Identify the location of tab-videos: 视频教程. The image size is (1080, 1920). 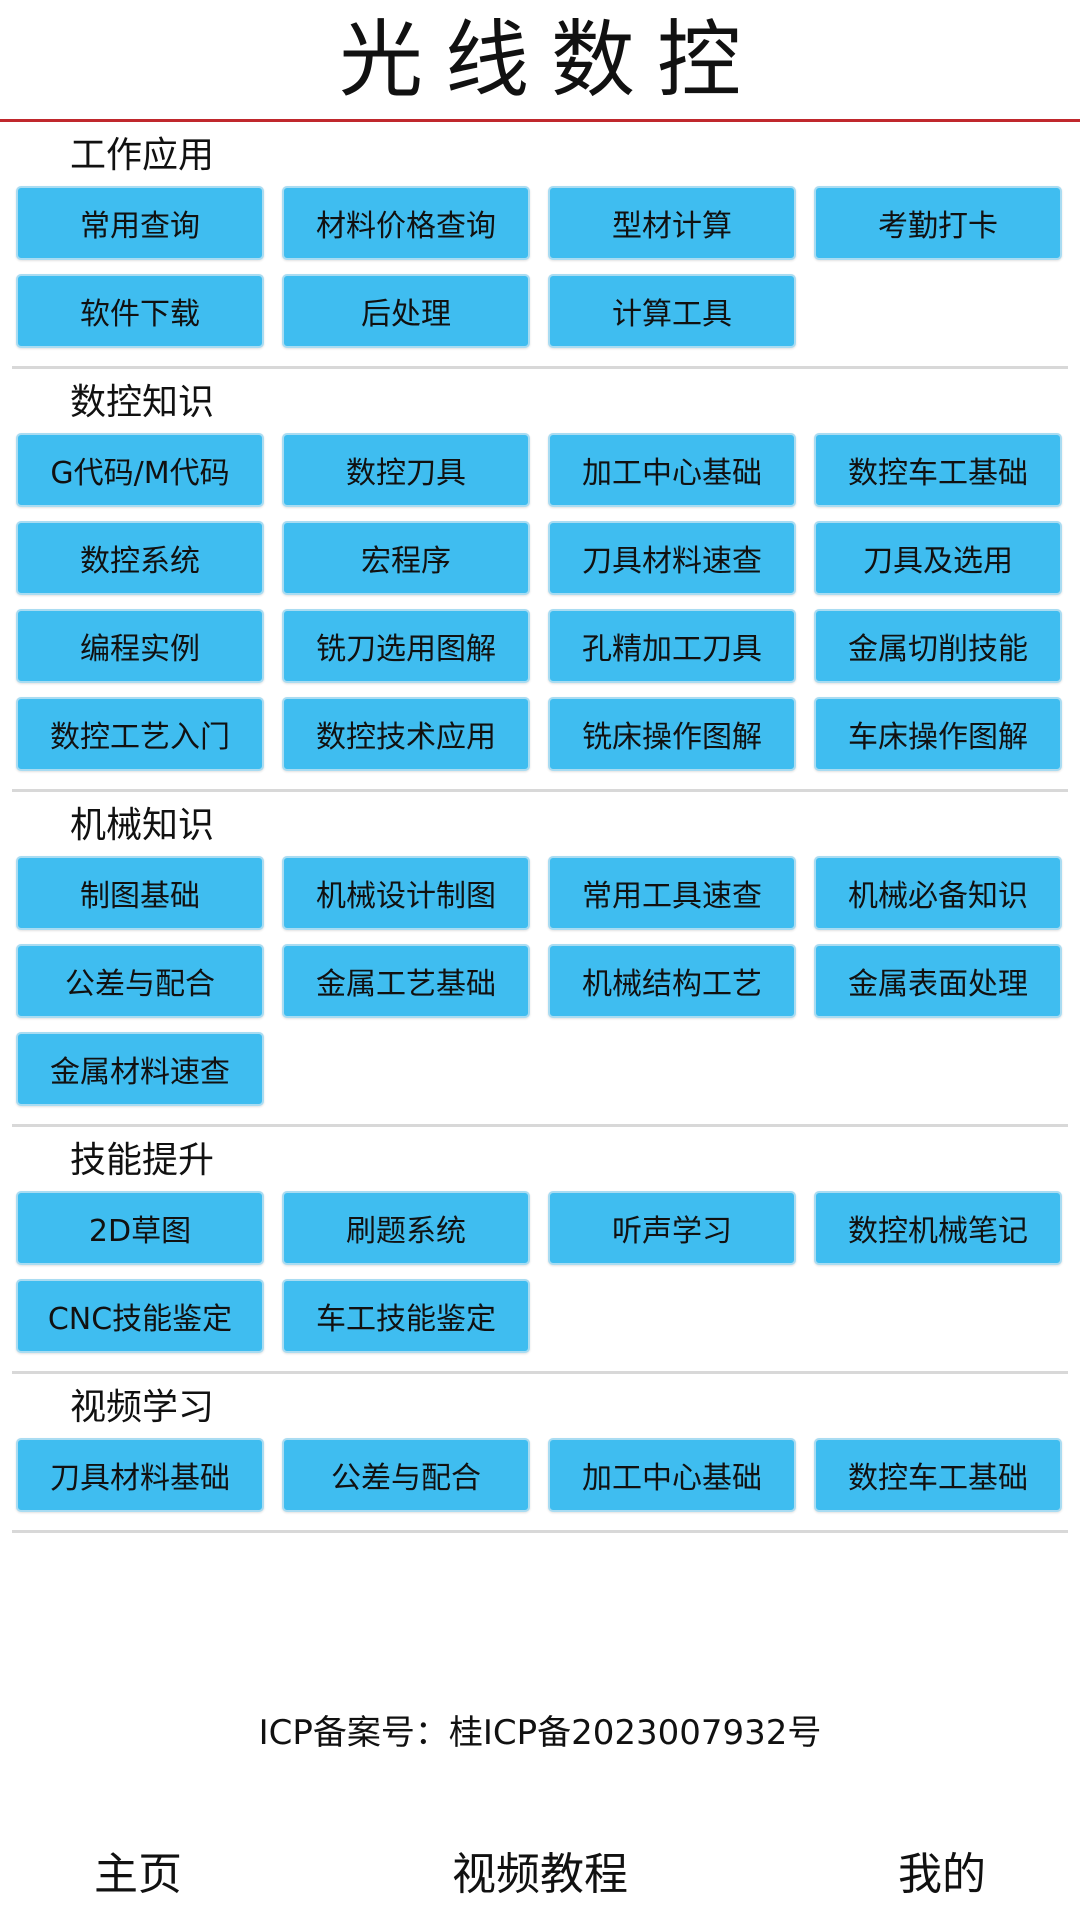
(540, 1870).